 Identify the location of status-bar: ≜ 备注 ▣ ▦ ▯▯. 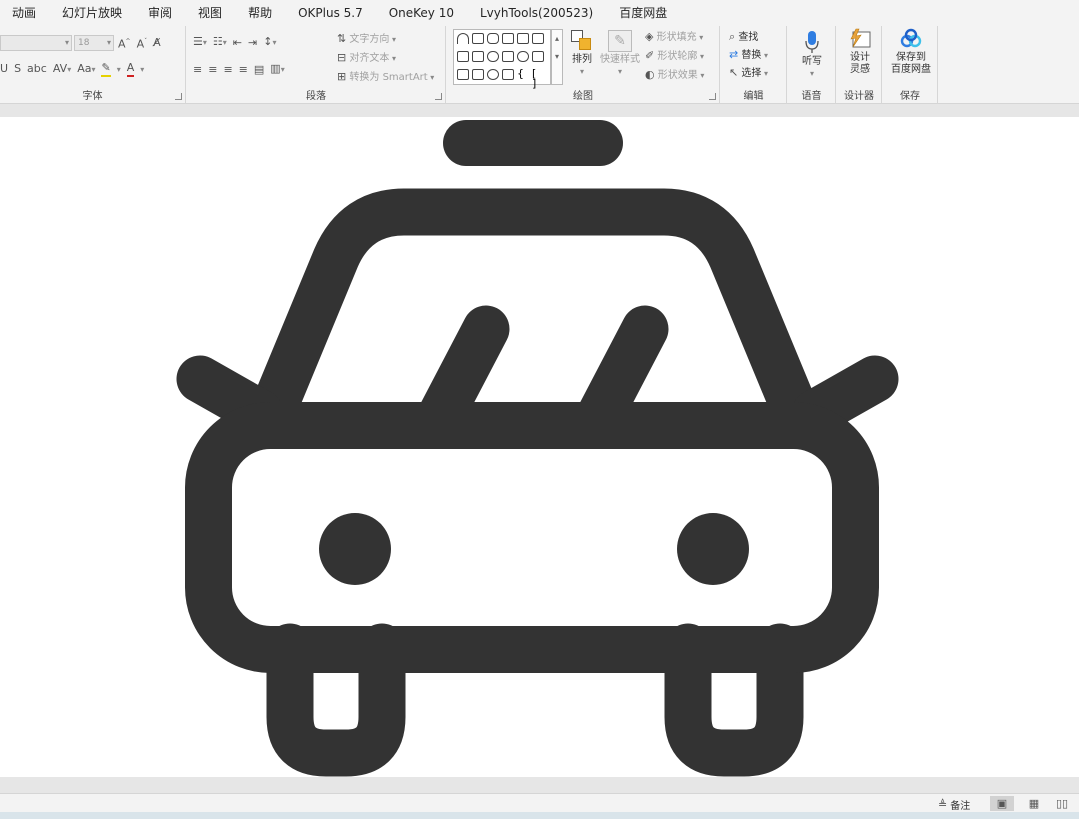
(539, 802).